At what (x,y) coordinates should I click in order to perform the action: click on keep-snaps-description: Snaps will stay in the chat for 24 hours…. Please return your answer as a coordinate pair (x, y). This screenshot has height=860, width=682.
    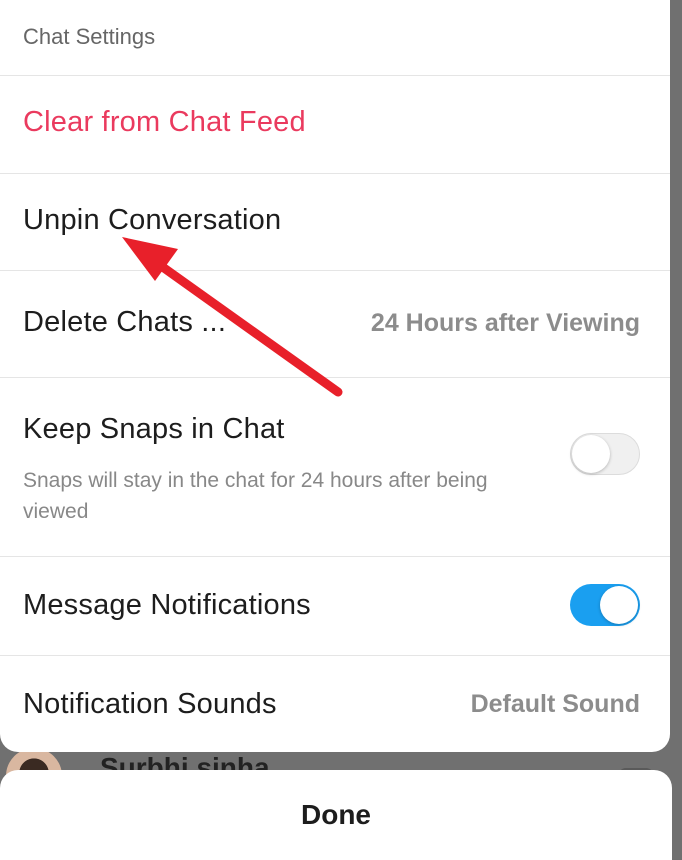
    Looking at the image, I should click on (255, 496).